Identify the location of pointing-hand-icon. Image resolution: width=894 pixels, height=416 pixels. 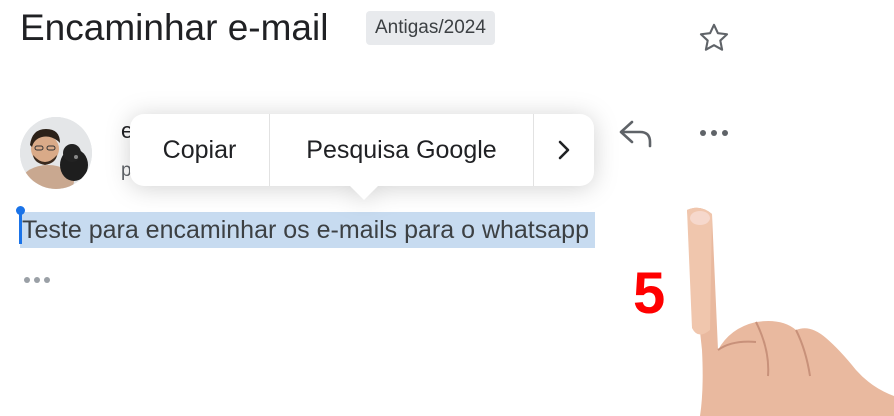
(790, 311).